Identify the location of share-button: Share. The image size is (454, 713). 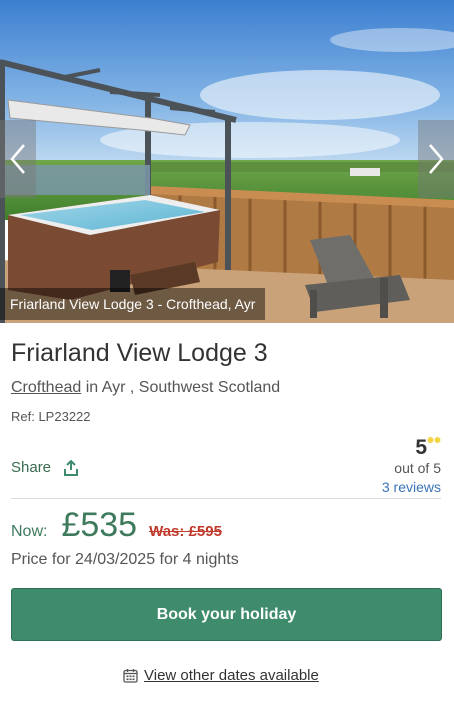
(45, 467).